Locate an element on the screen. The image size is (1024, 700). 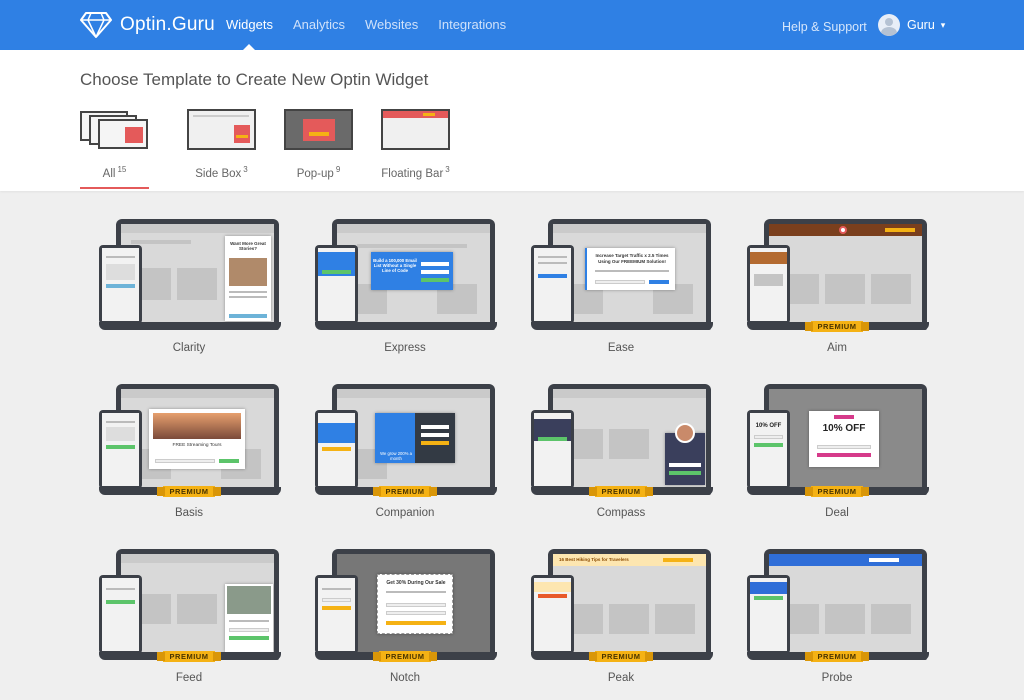
template-name: Deal is located at coordinates (837, 513).